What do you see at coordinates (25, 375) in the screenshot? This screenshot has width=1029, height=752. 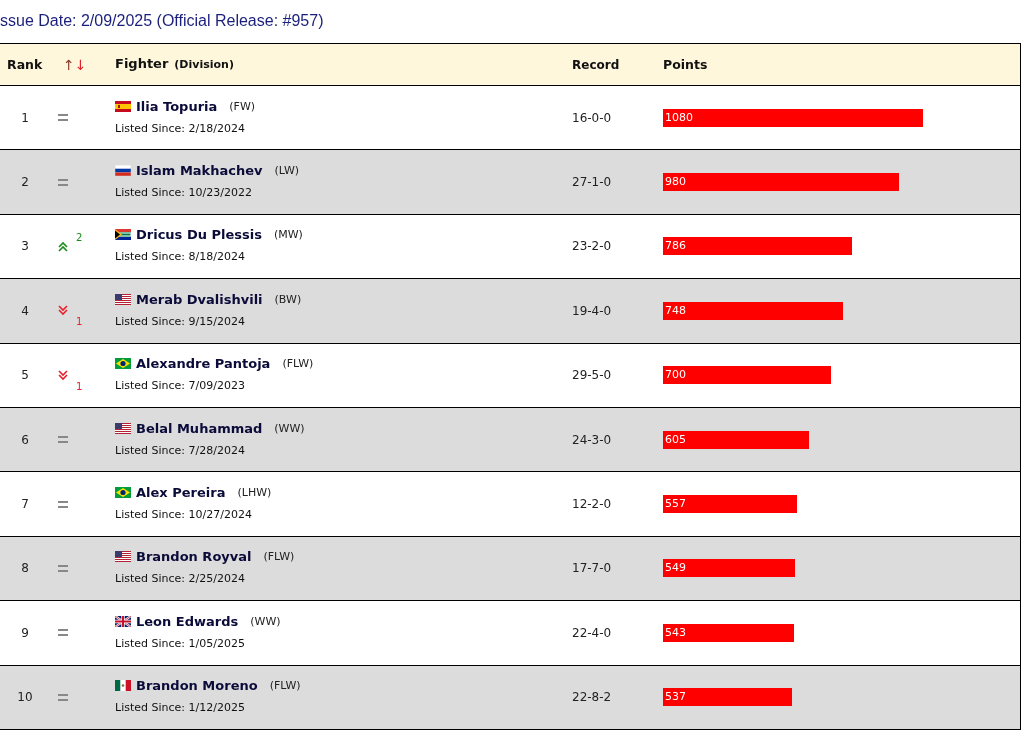 I see `rank-number: 5` at bounding box center [25, 375].